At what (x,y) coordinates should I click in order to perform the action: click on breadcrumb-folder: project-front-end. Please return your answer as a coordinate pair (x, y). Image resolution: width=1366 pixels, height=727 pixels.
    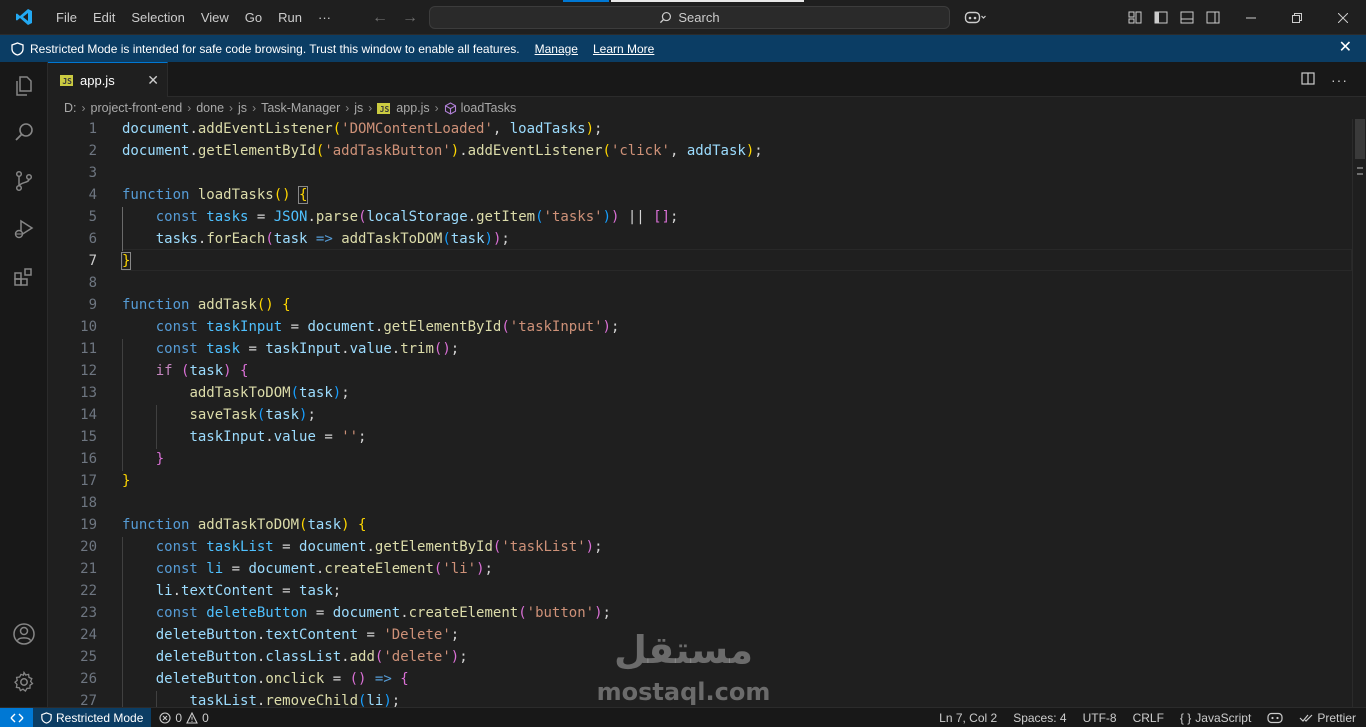
    Looking at the image, I should click on (137, 108).